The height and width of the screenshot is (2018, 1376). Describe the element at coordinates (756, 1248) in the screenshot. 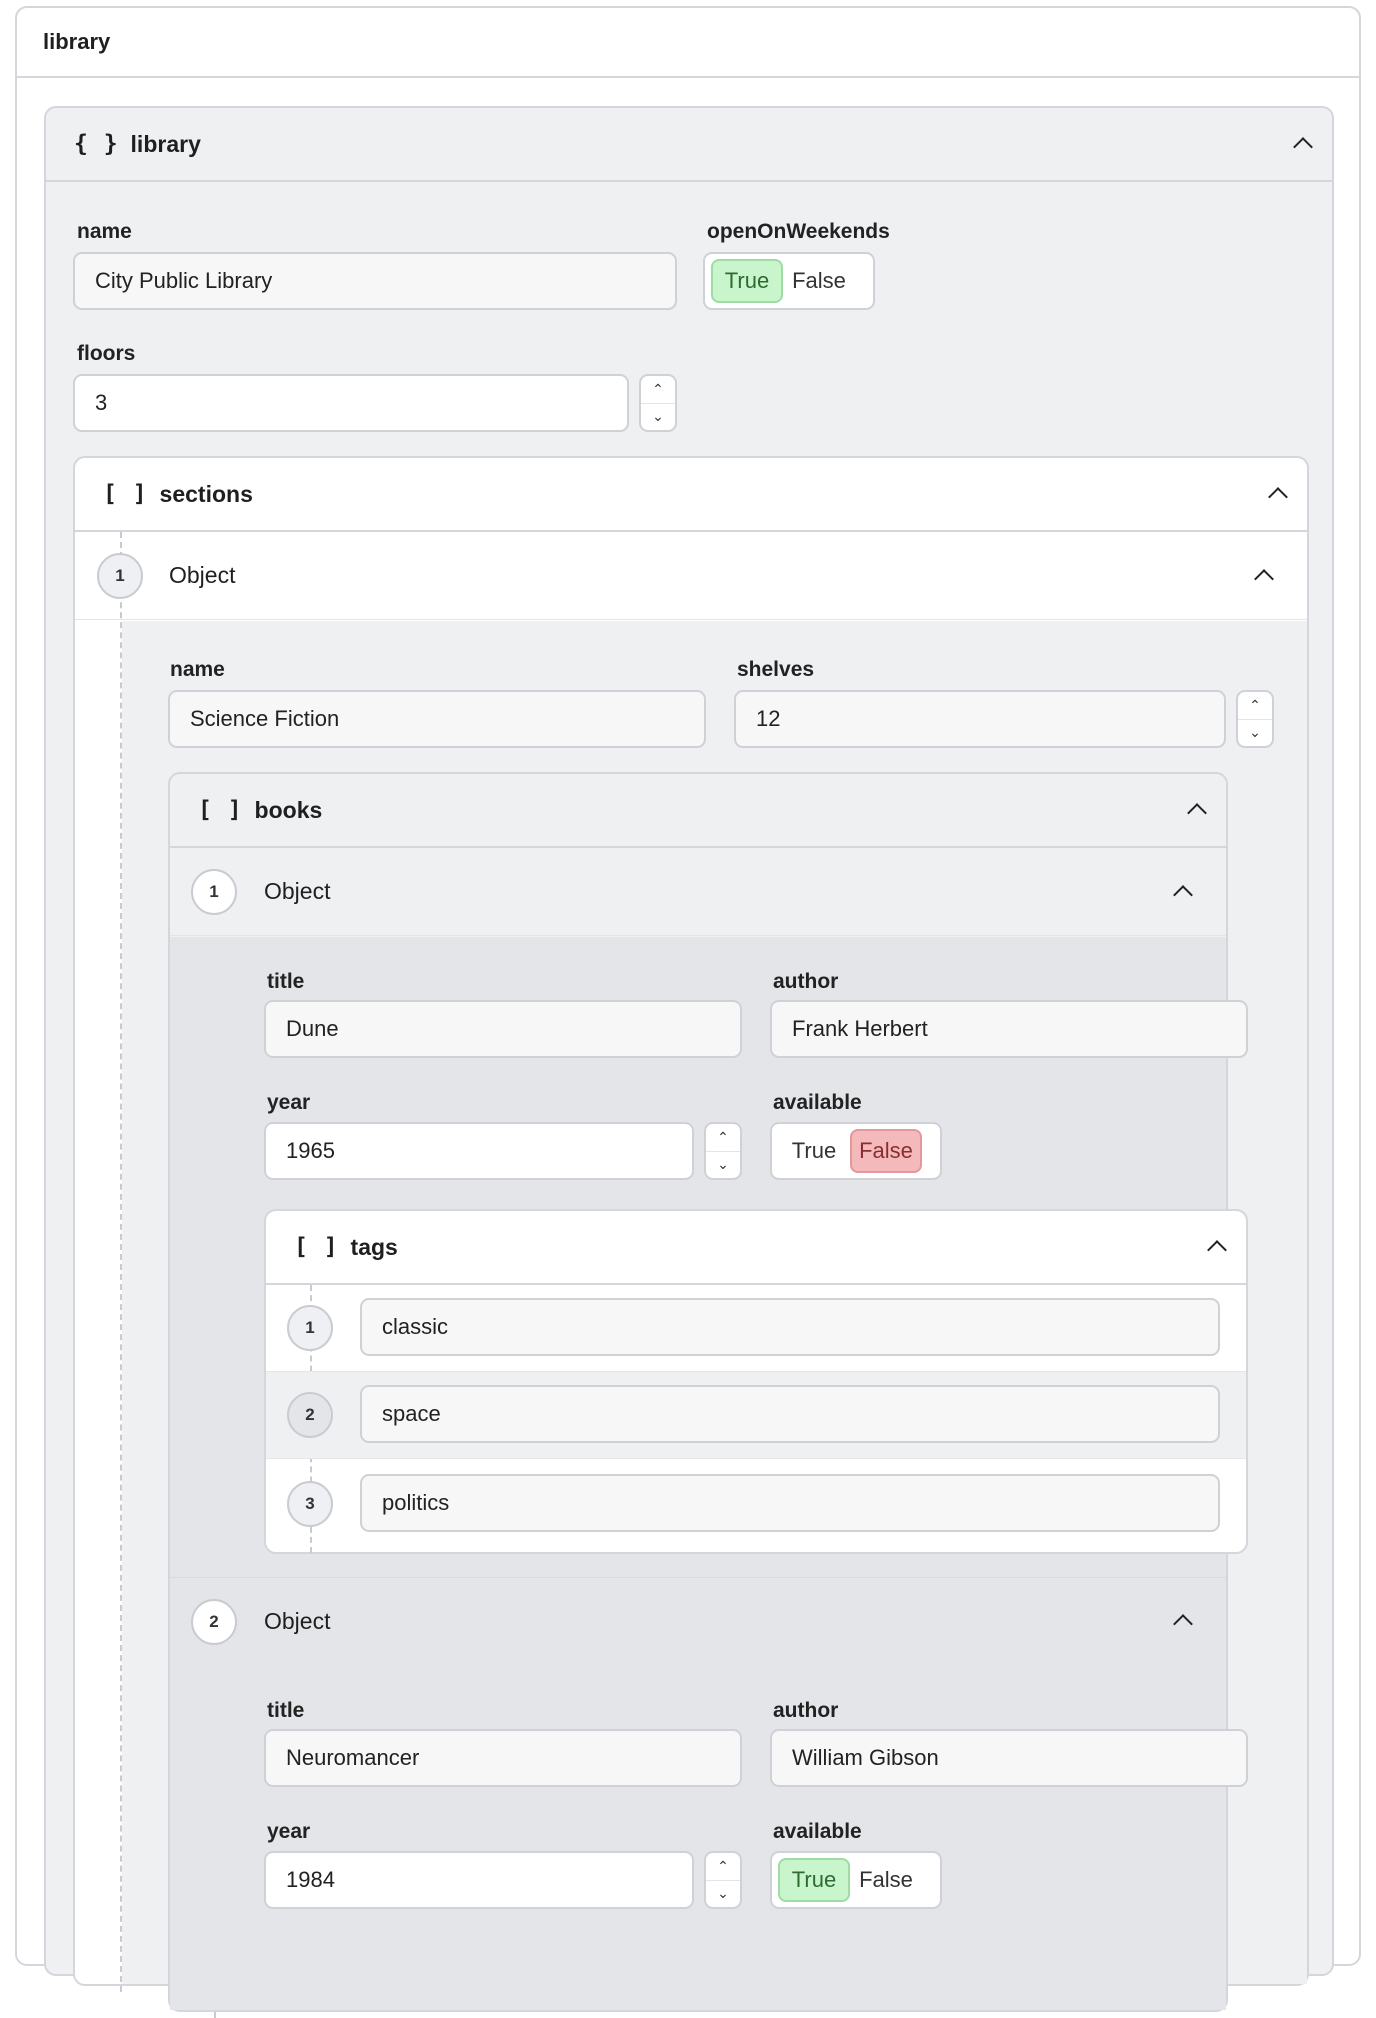

I see `tags-panel-header: [ ] tags` at that location.